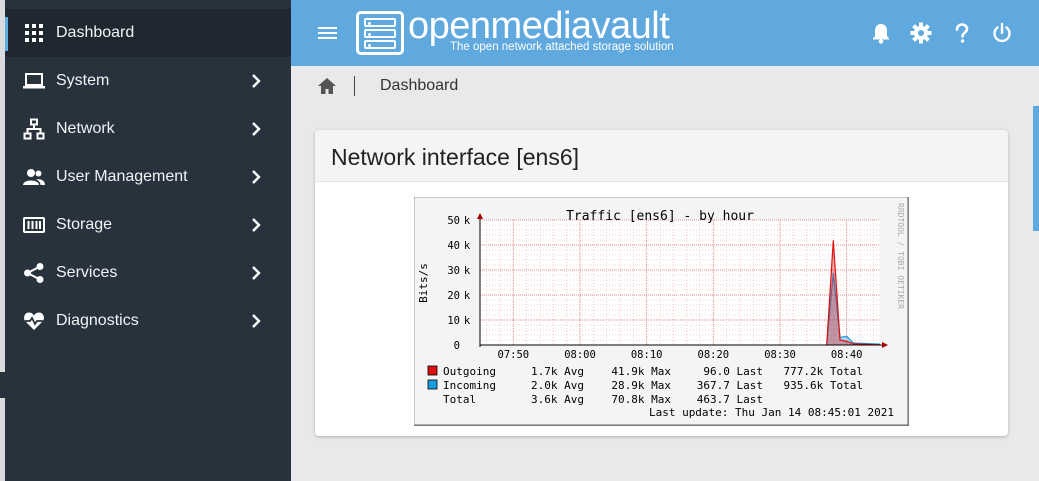  I want to click on sidebar-item-label: Dashboard, so click(95, 32).